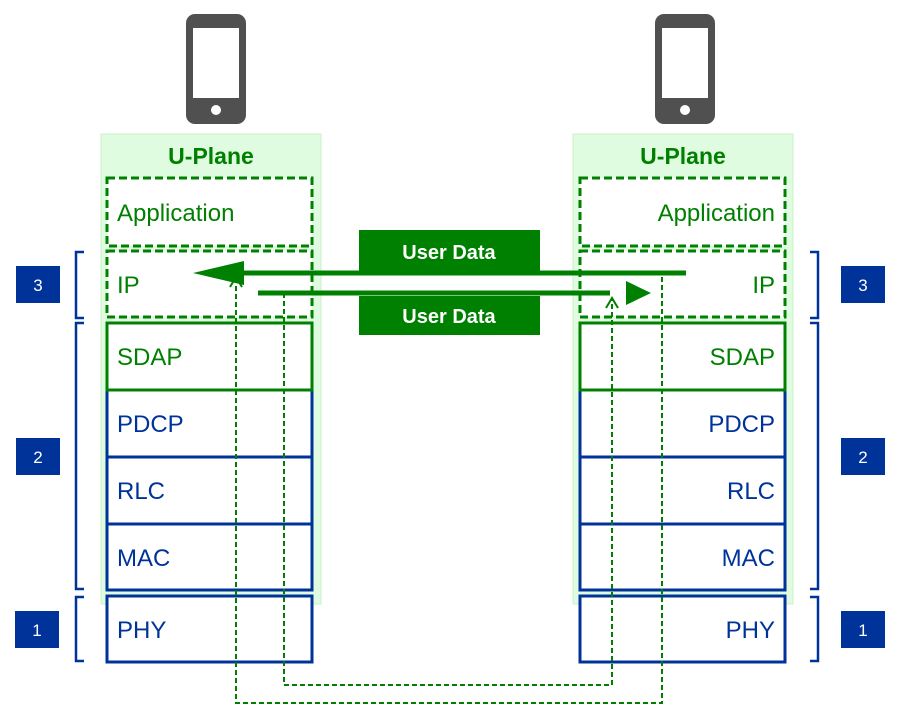  Describe the element at coordinates (449, 317) in the screenshot. I see `user-data-label-bottom: User Data` at that location.